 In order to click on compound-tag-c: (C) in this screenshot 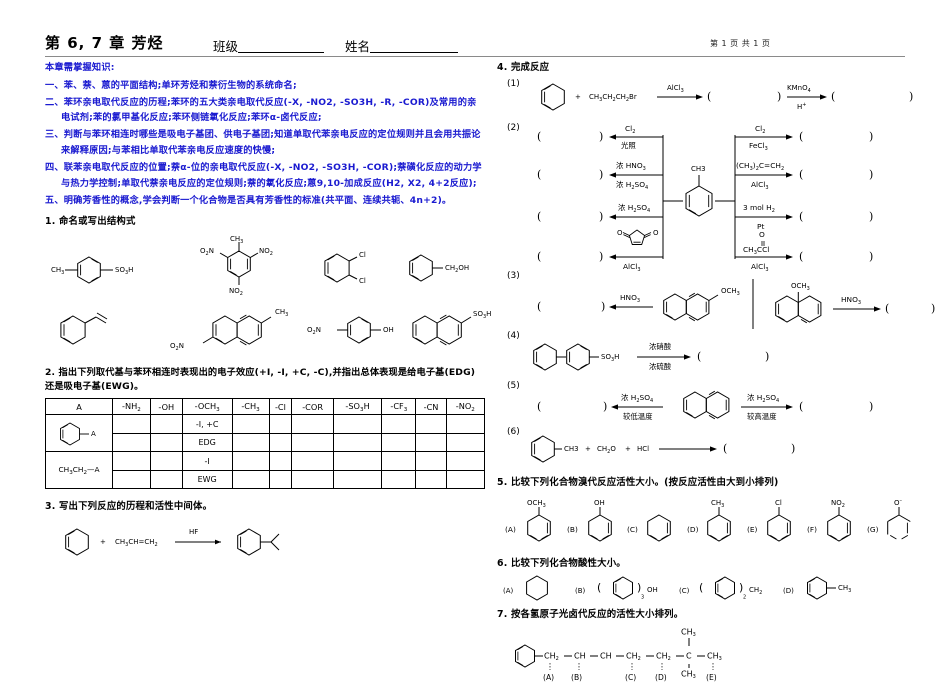, I will do `click(632, 529)`.